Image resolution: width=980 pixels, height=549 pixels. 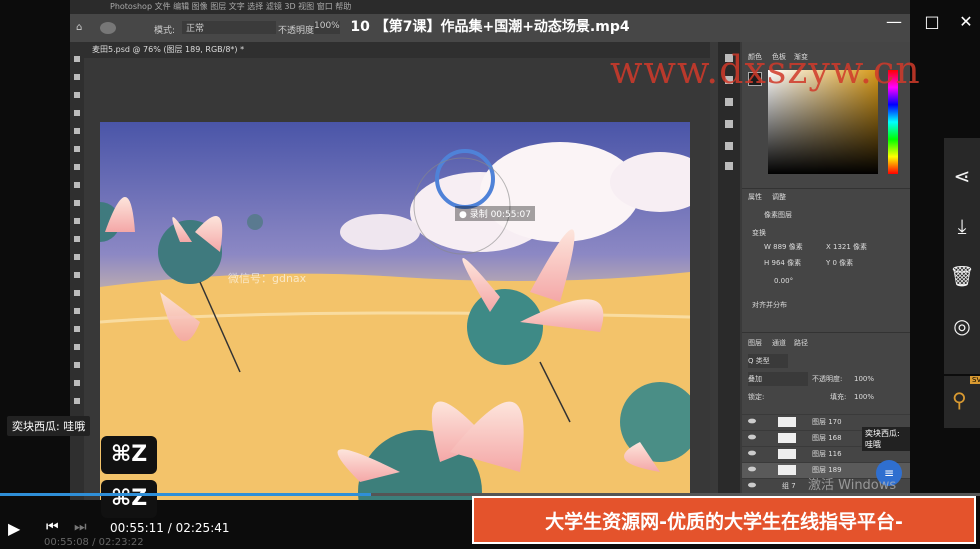 What do you see at coordinates (768, 361) in the screenshot?
I see `layer-filter-select: Q 类型` at bounding box center [768, 361].